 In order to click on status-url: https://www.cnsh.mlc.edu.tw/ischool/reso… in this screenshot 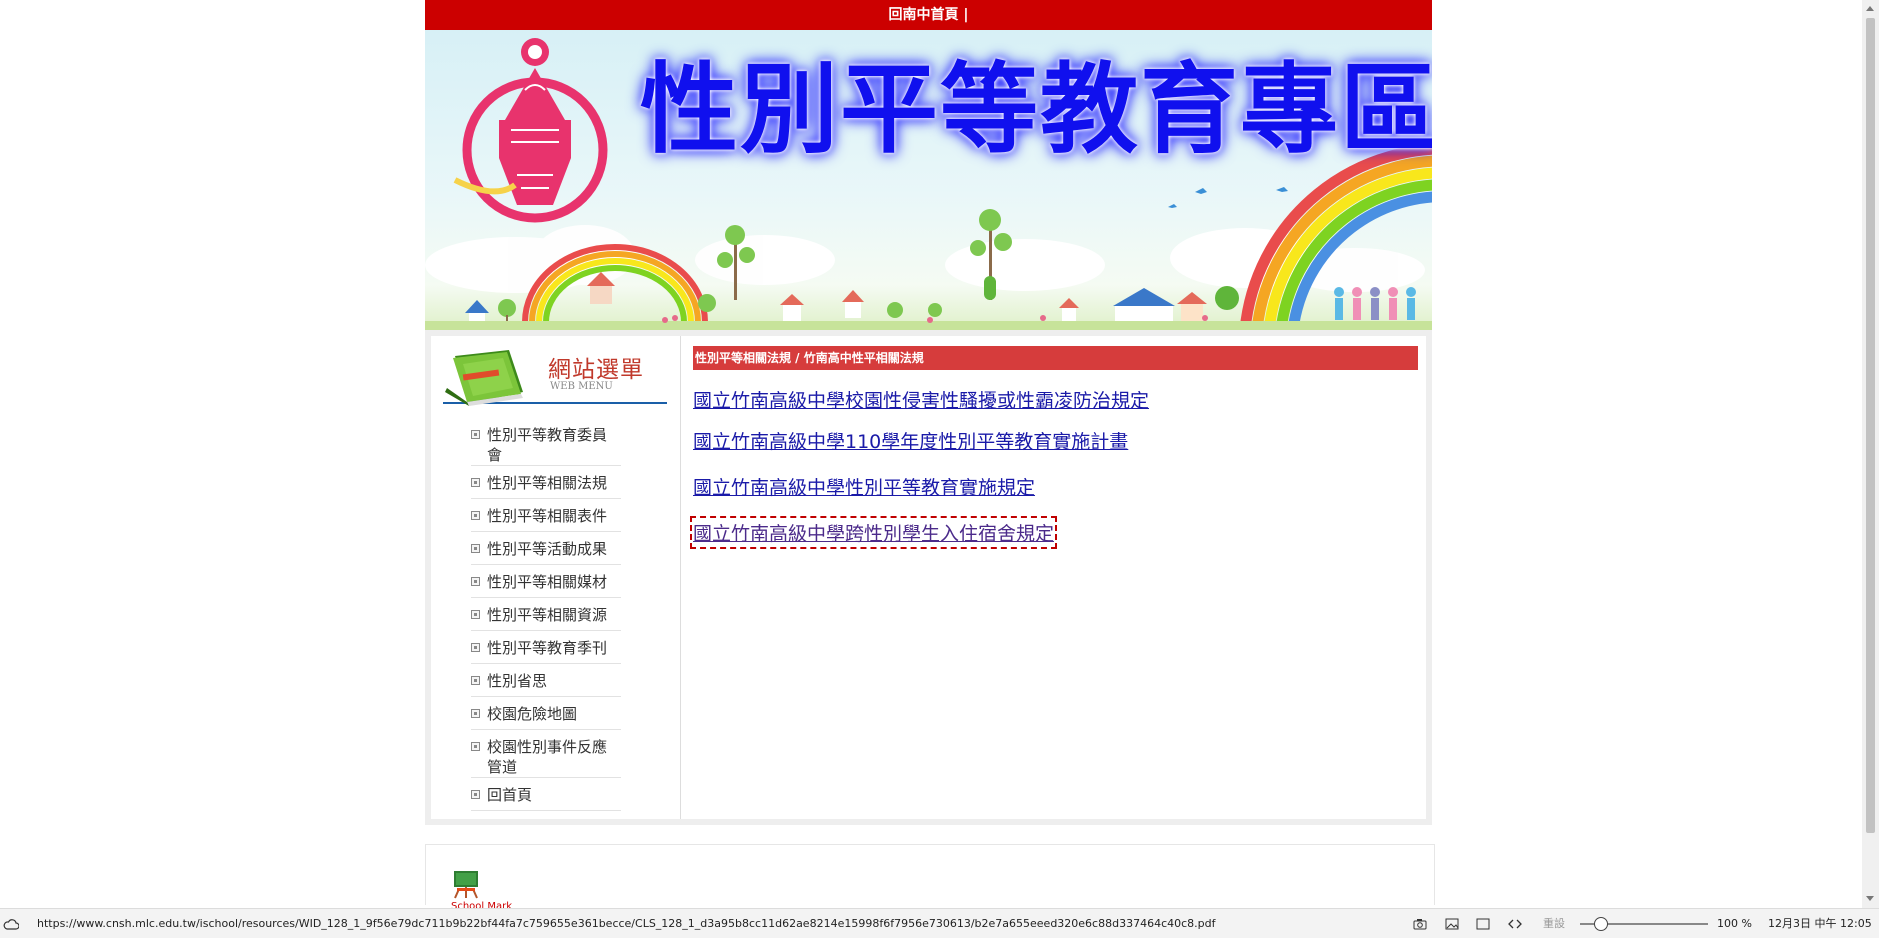, I will do `click(626, 923)`.